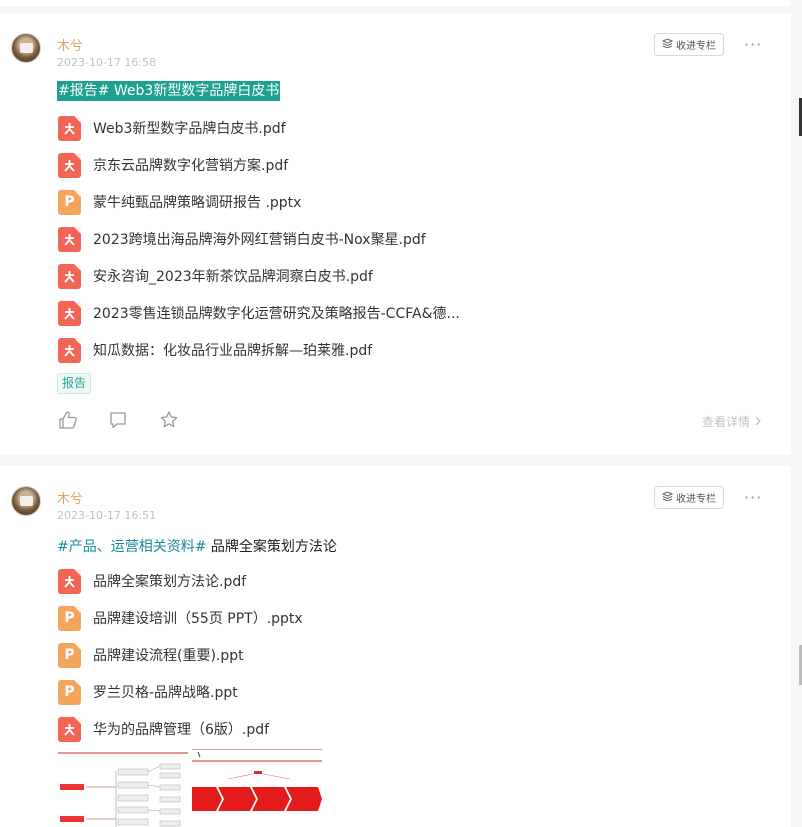  I want to click on file-name: 品牌建设培训（55页 PPT）.pptx, so click(198, 619).